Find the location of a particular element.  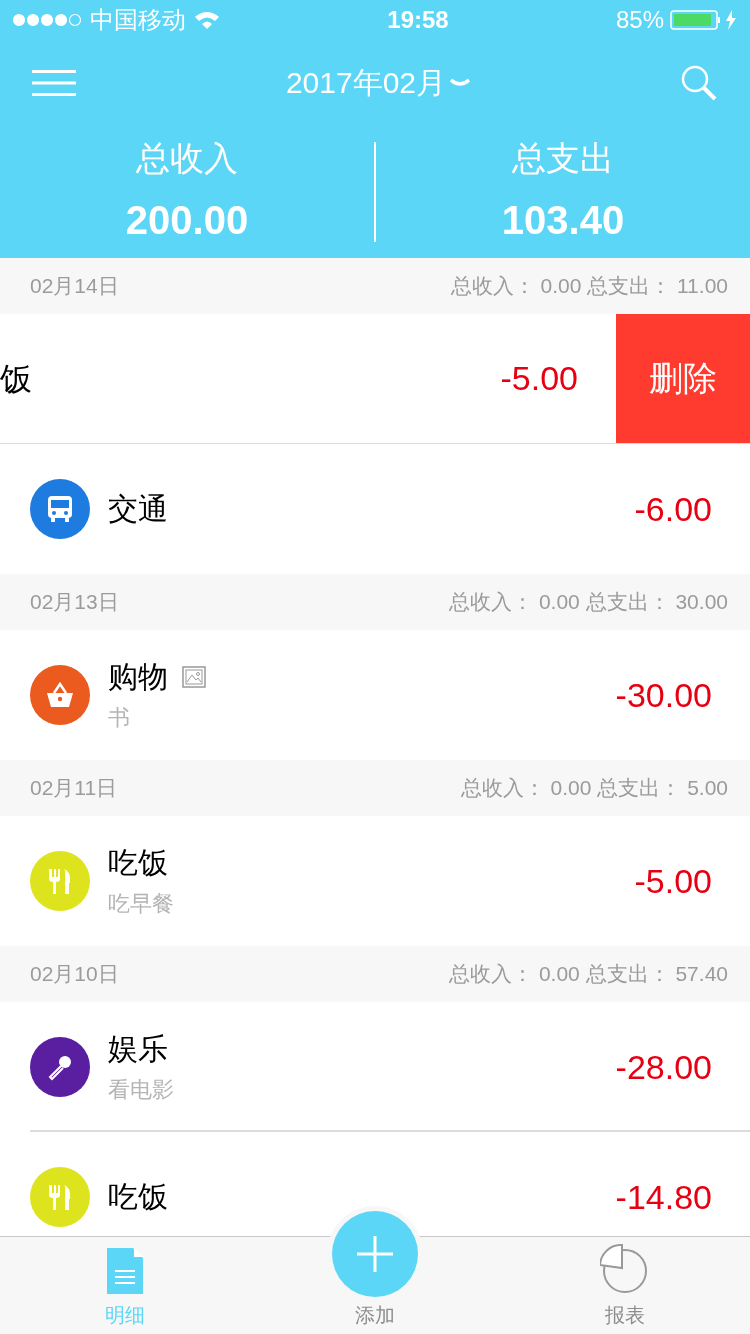

pie-chart-icon is located at coordinates (625, 1269).